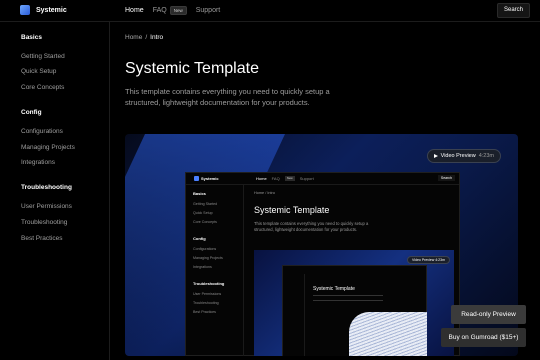 This screenshot has height=360, width=540. I want to click on video-preview-label: Video Preview, so click(458, 156).